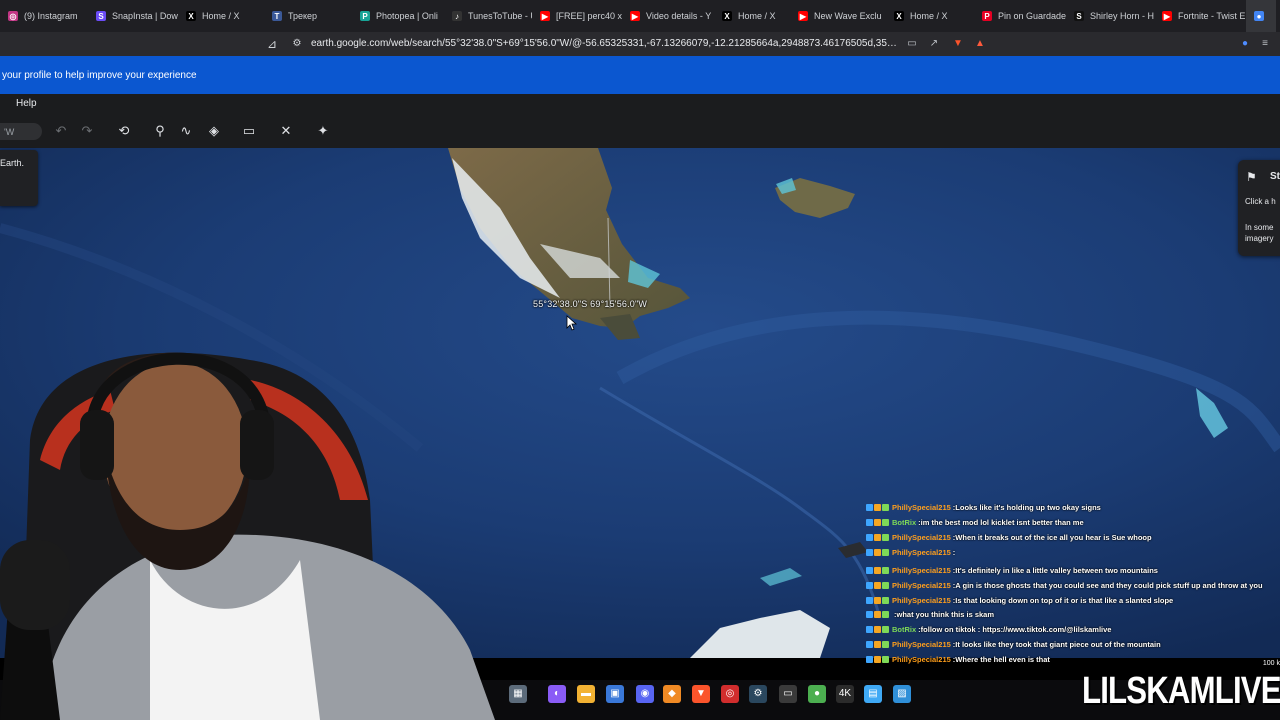  What do you see at coordinates (904, 522) in the screenshot?
I see `chat-username: BotRix` at bounding box center [904, 522].